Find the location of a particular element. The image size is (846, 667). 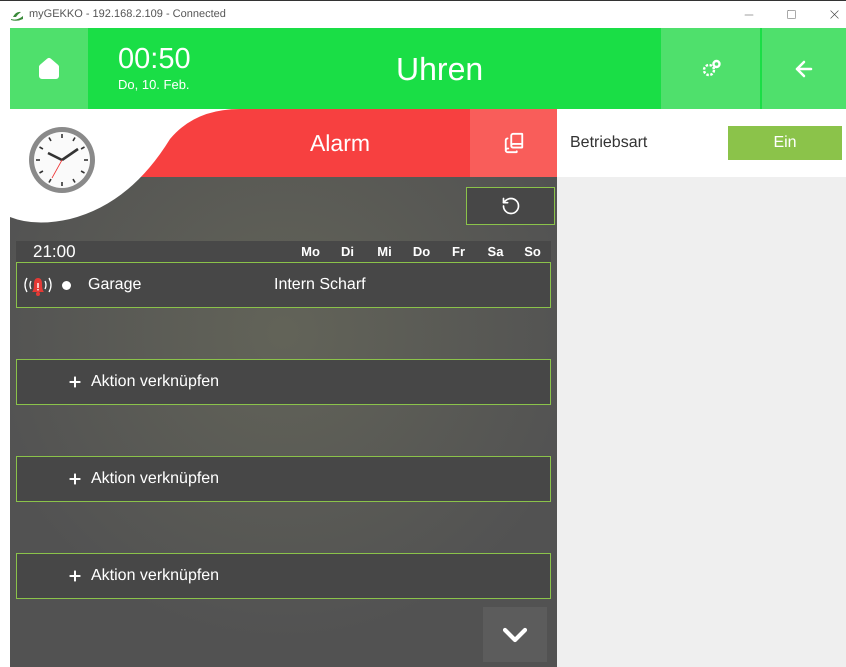

refresh-icon is located at coordinates (510, 206).